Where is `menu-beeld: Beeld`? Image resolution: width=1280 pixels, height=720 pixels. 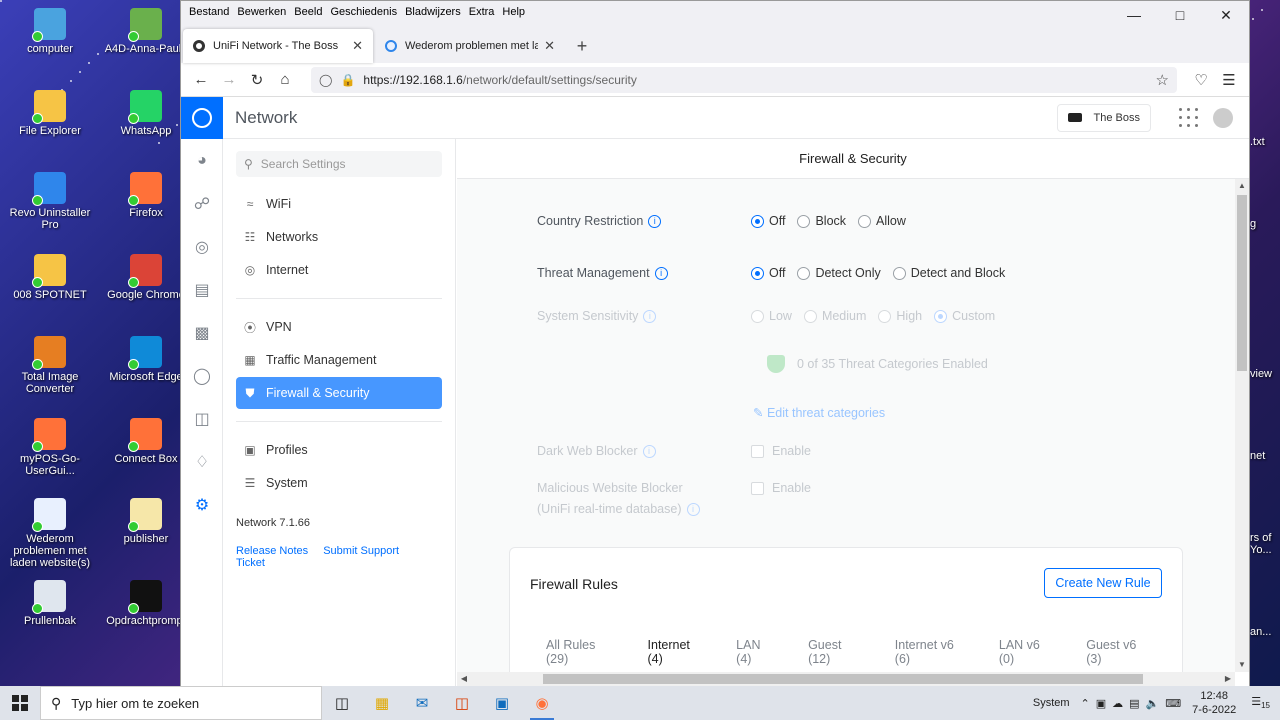
menu-beeld: Beeld is located at coordinates (308, 12).